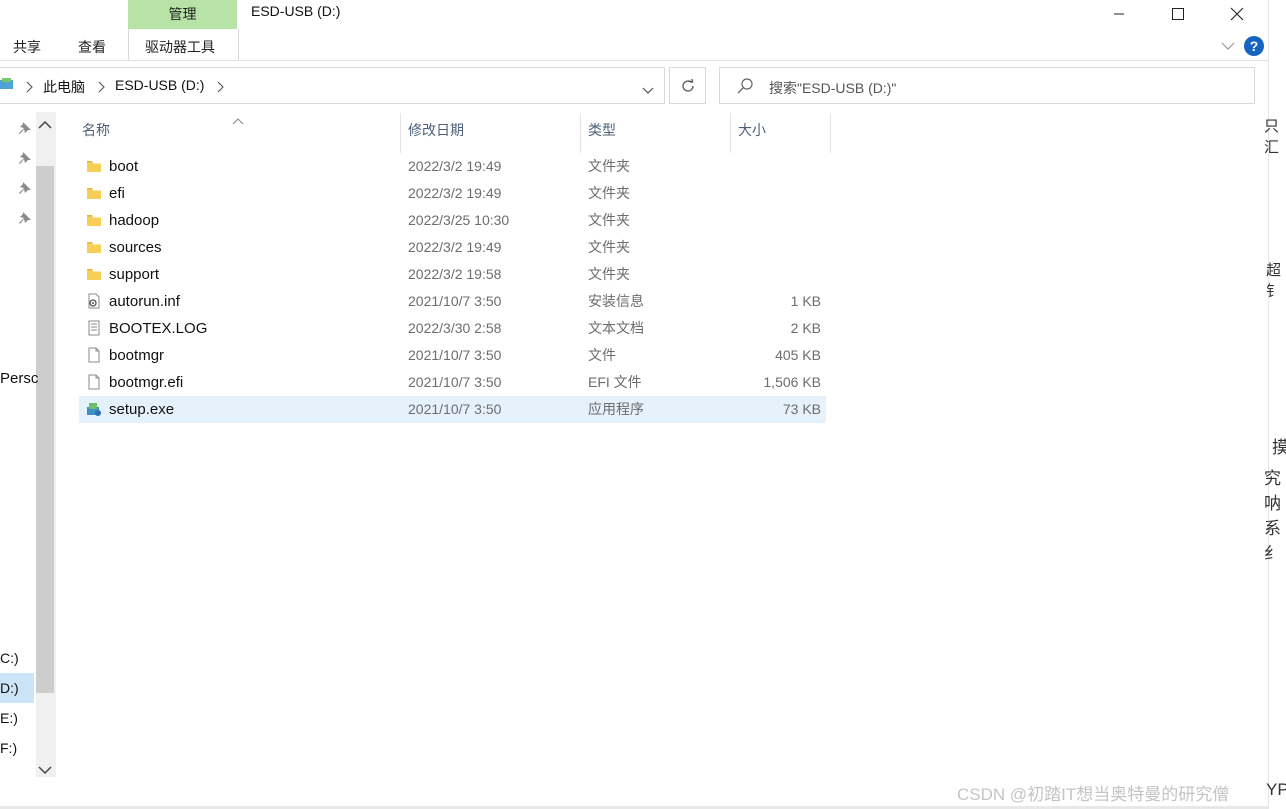 The image size is (1286, 809). Describe the element at coordinates (158, 328) in the screenshot. I see `file-name: BOOTEX.LOG` at that location.